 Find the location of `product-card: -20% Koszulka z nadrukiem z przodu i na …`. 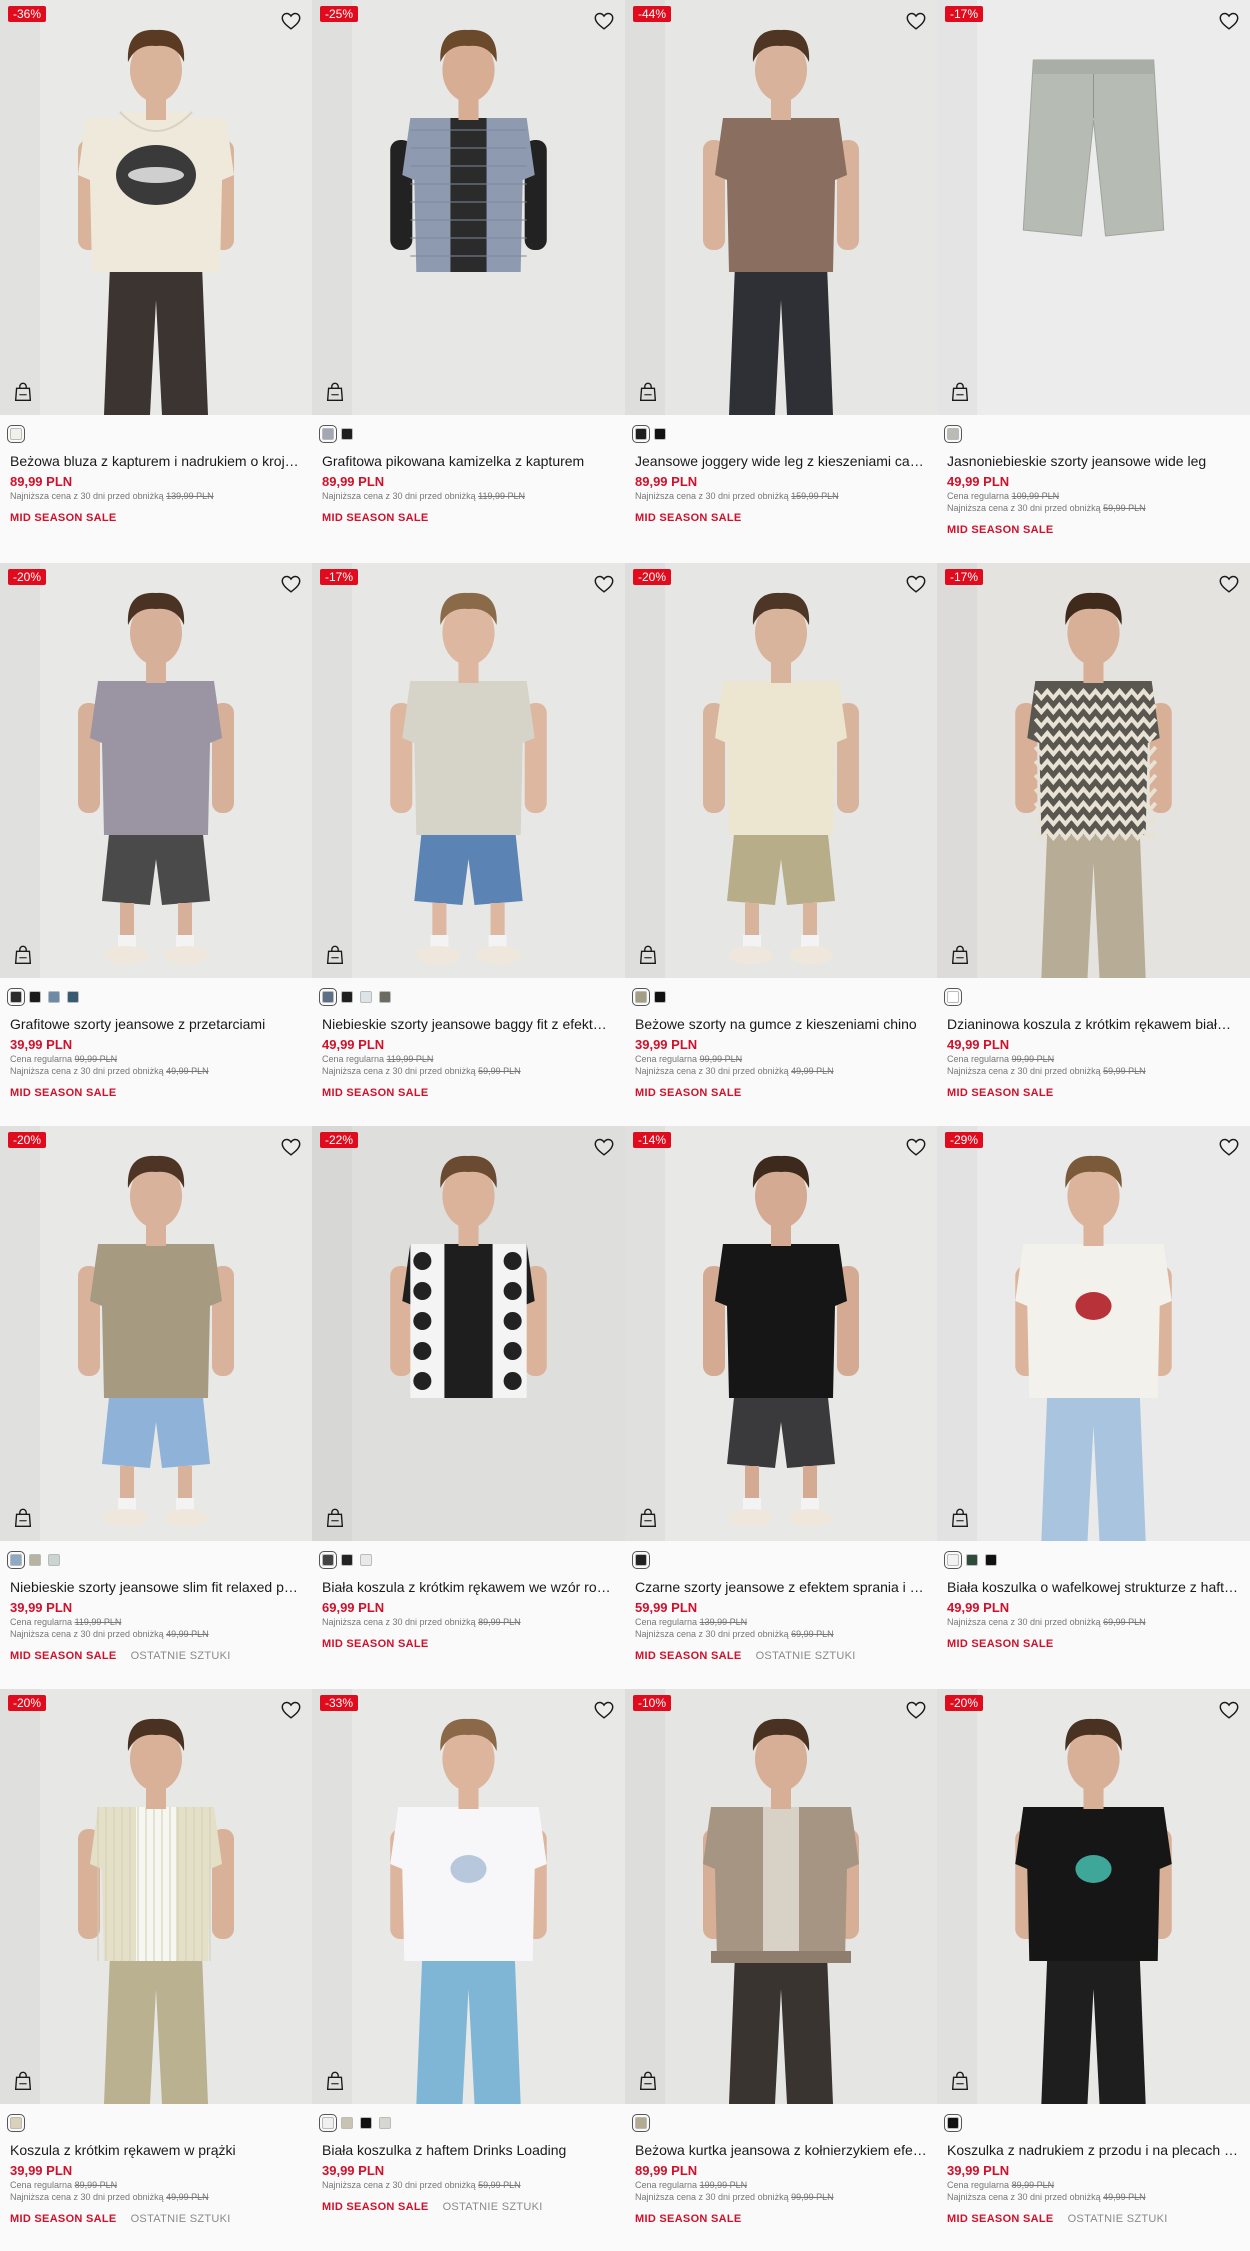

product-card: -20% Koszulka z nadrukiem z przodu i na … is located at coordinates (1093, 1970).